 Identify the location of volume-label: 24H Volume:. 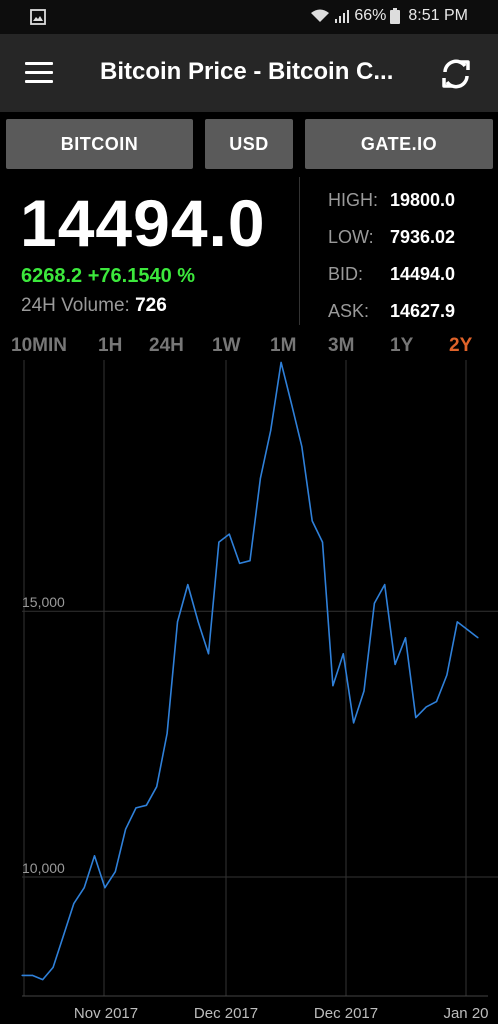
(75, 305).